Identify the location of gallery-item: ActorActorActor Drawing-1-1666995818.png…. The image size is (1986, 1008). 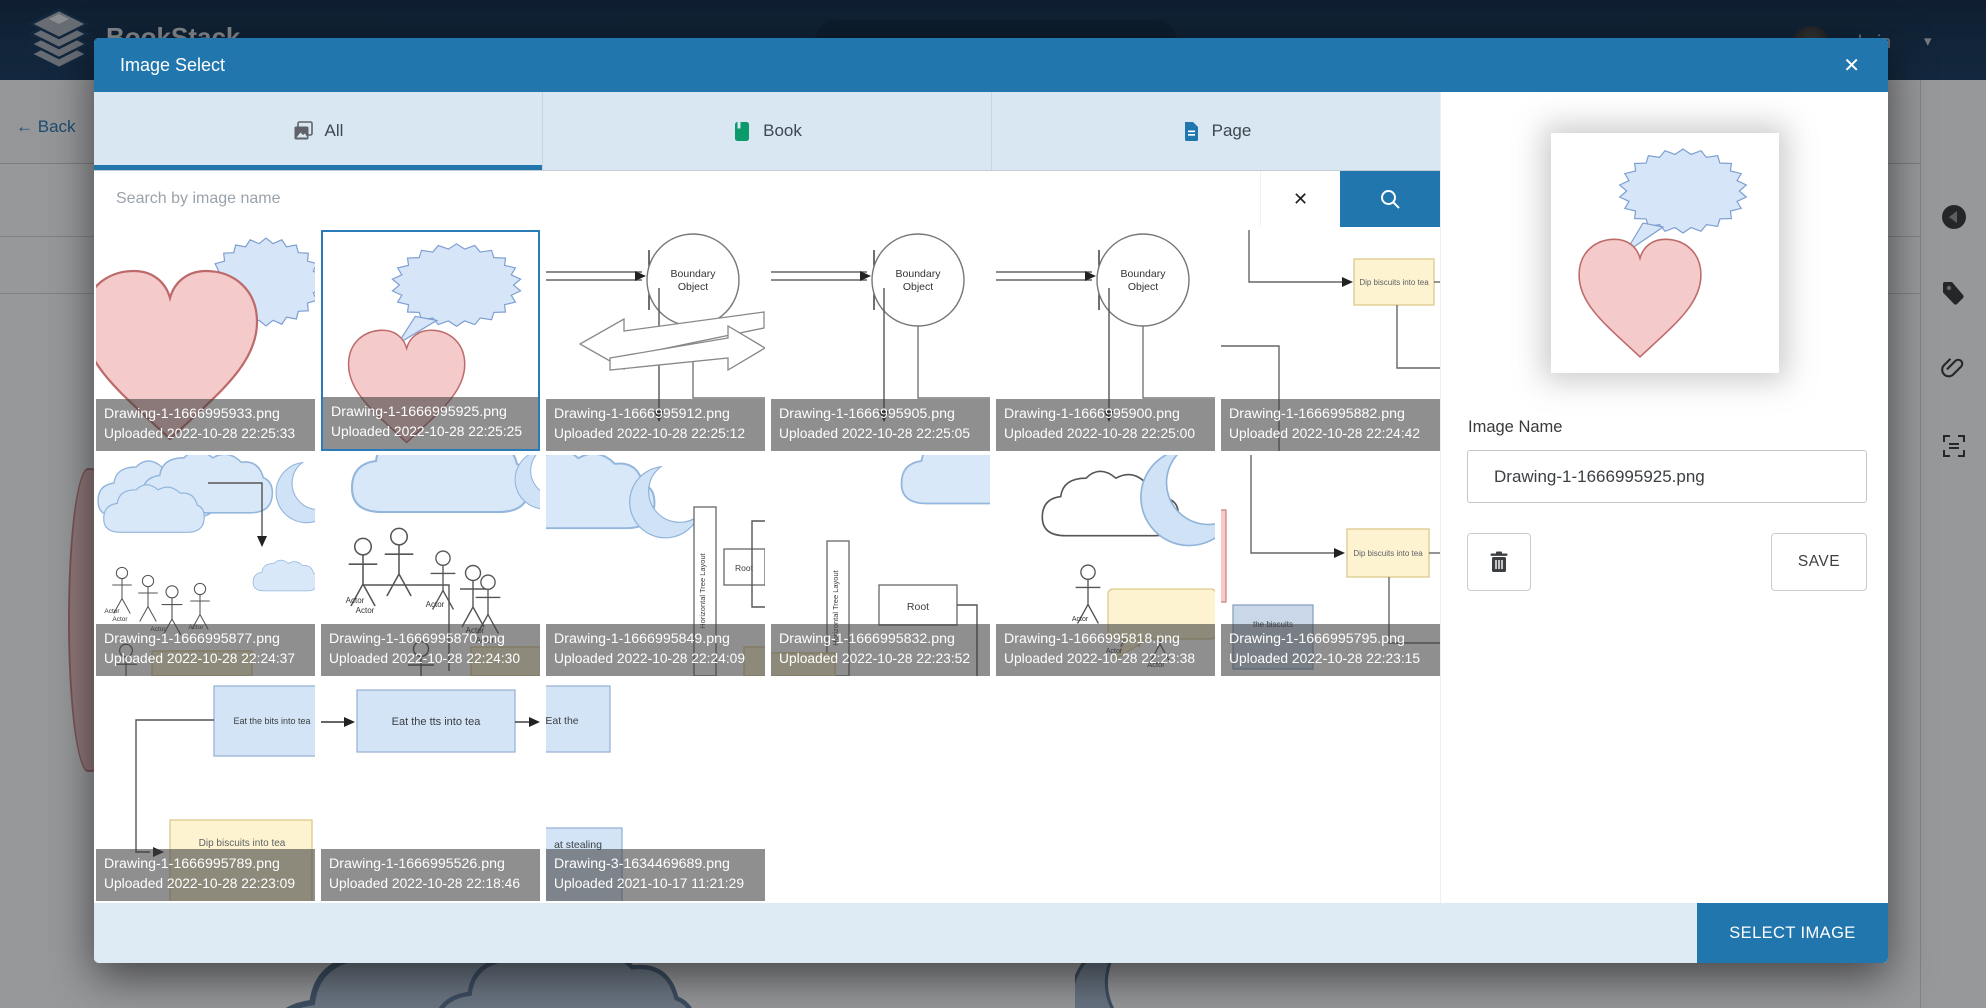
(1105, 565).